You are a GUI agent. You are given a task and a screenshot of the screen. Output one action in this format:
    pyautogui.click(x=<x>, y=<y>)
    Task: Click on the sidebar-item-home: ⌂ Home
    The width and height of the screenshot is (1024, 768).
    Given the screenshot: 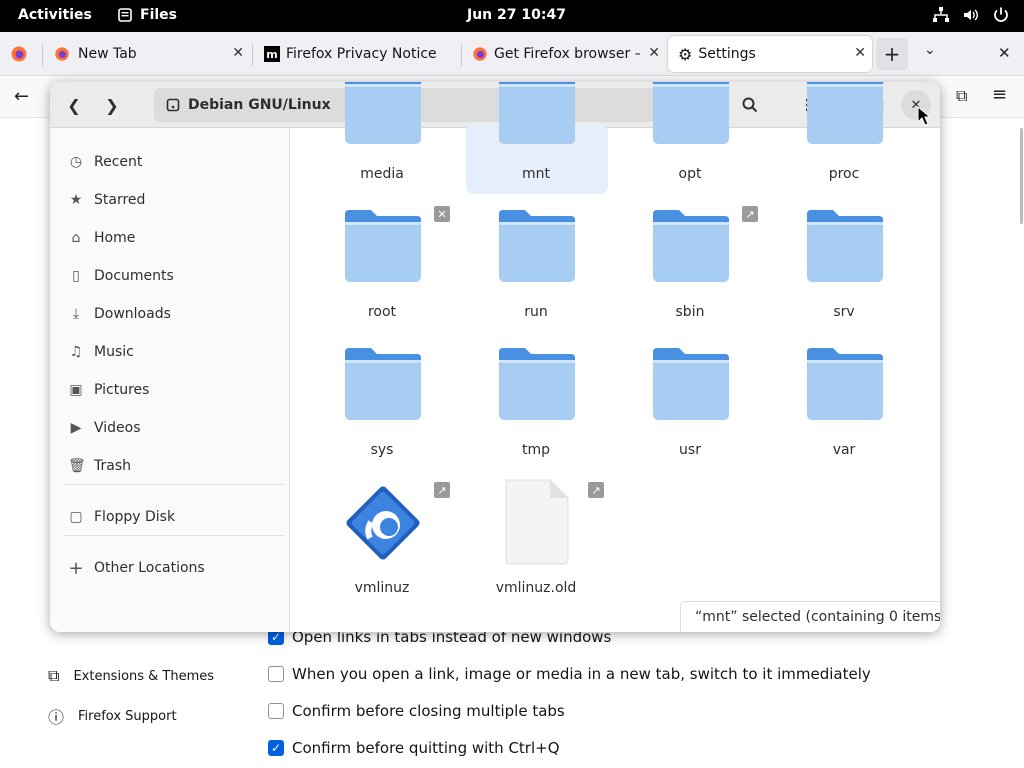 What is the action you would take?
    pyautogui.click(x=102, y=238)
    